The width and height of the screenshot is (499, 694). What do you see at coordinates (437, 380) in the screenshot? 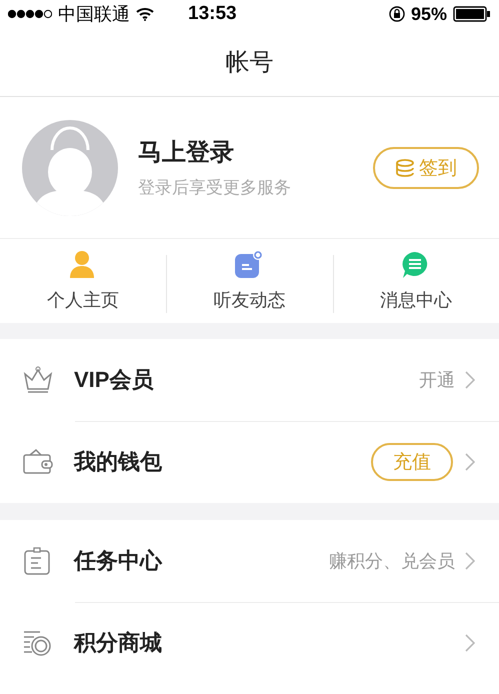
I see `menu-item-detail: 开通` at bounding box center [437, 380].